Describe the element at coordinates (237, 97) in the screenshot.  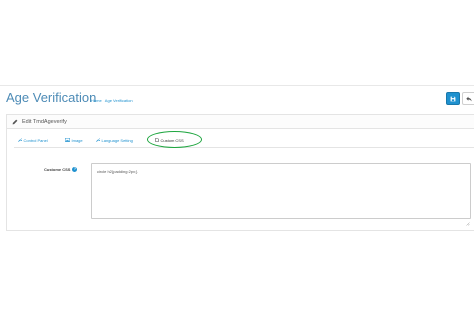
I see `page-header: Age Verification Home Age Verification` at that location.